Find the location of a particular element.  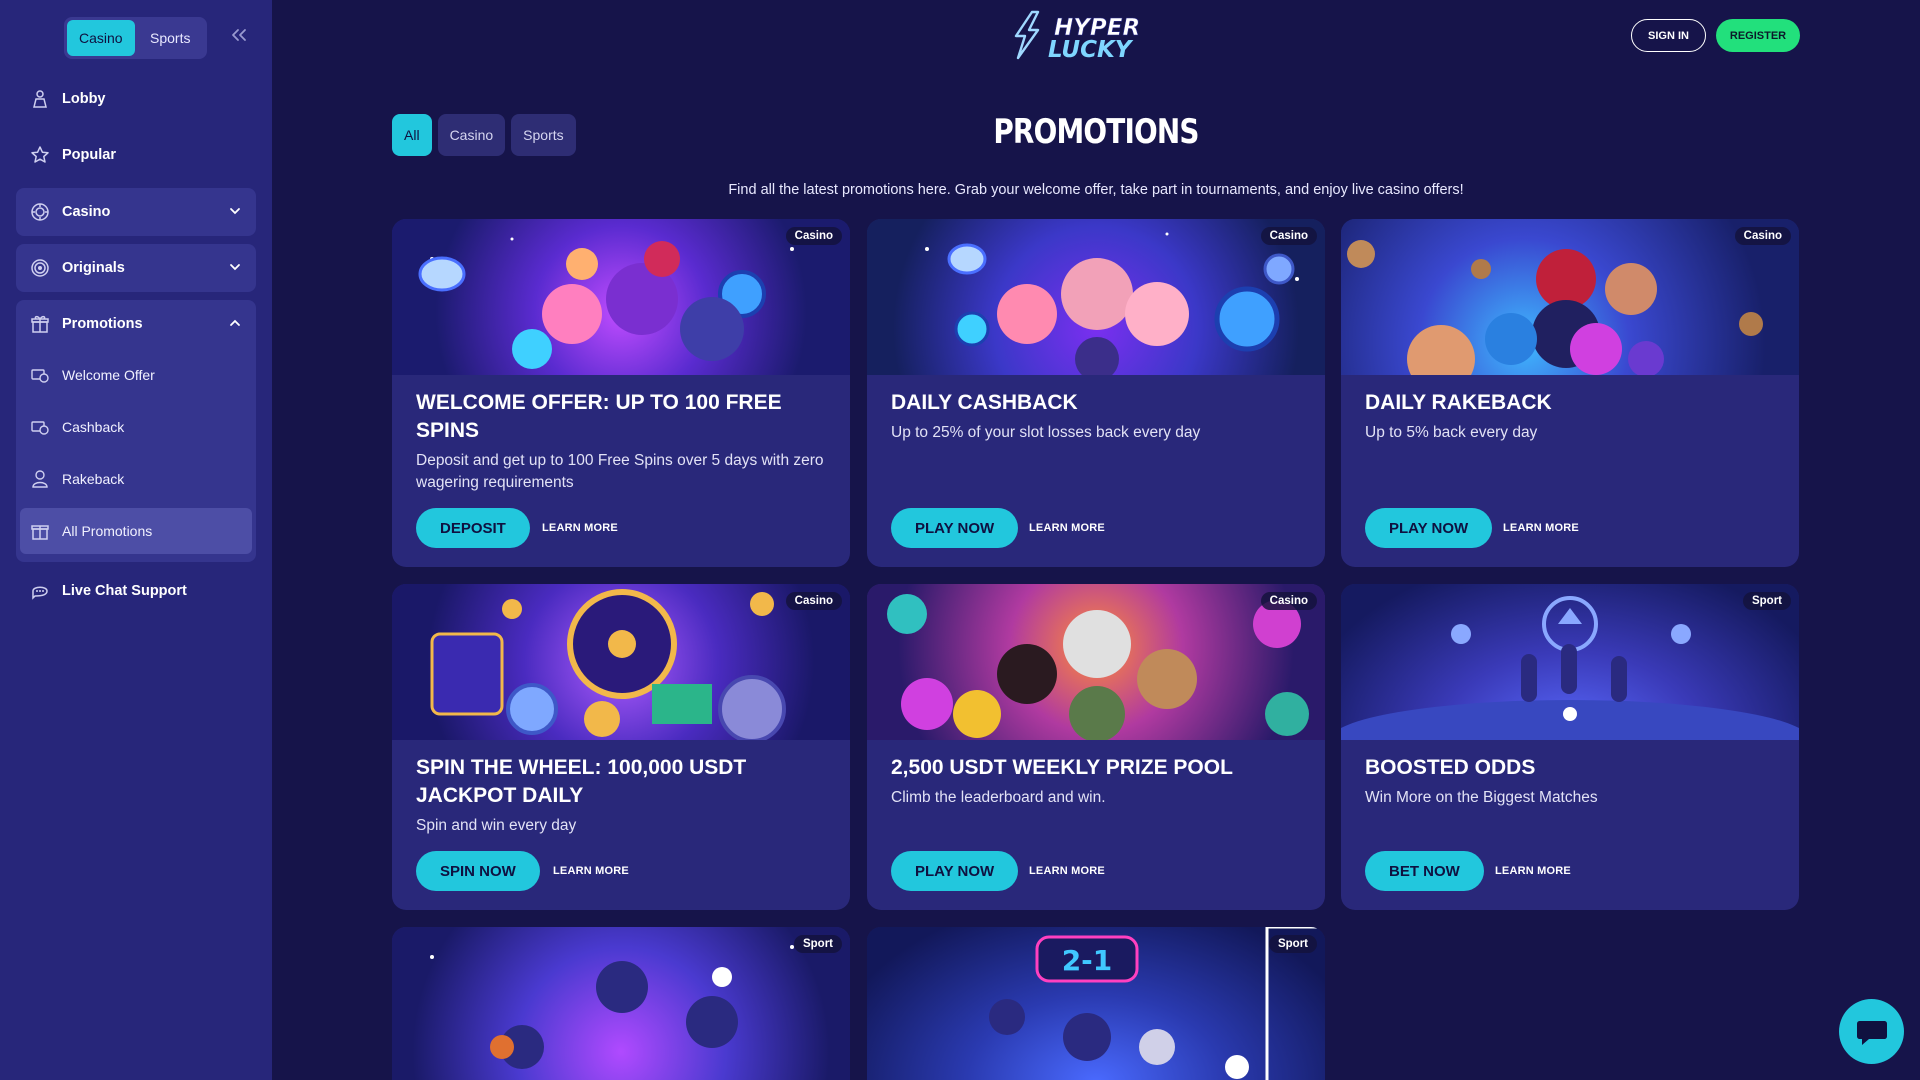

sidebar-subitem-welcome-offer: Welcome Offer is located at coordinates (136, 375).